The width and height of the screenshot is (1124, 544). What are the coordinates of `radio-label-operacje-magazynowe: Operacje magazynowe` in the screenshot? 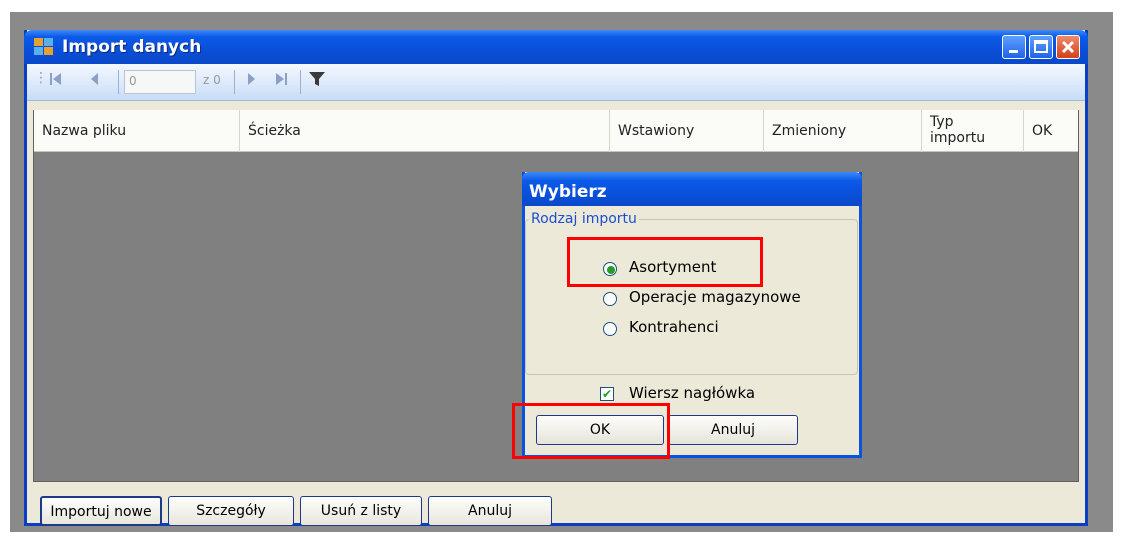 It's located at (715, 297).